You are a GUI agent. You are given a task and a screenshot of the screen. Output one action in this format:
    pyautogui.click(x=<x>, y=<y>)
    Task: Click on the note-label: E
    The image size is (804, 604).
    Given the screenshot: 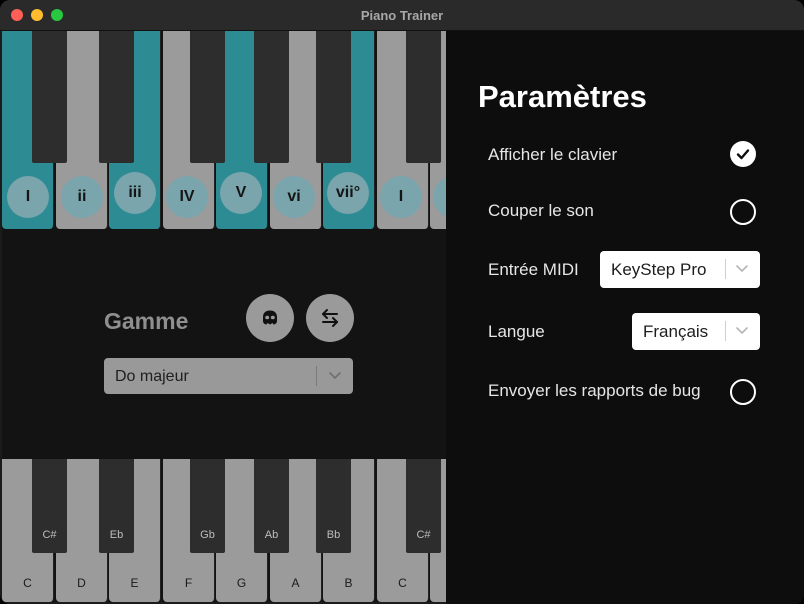 What is the action you would take?
    pyautogui.click(x=134, y=583)
    